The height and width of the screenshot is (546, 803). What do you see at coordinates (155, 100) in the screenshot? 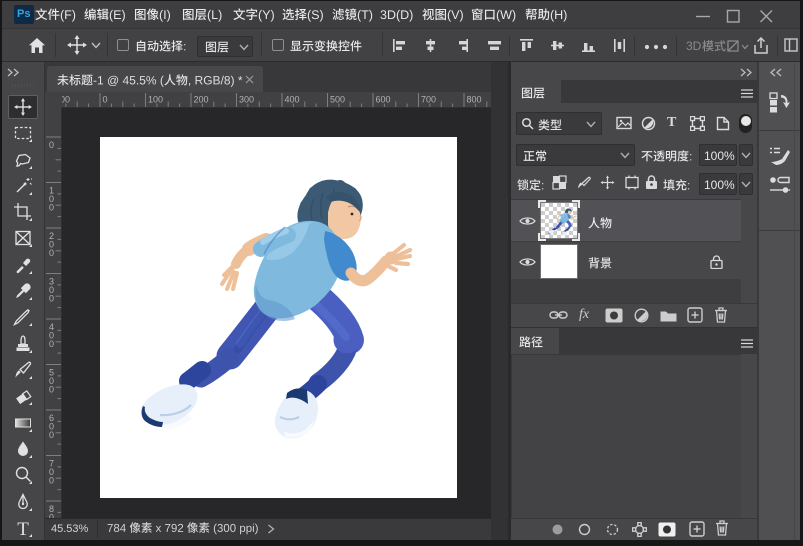
I see `svg-text: 100` at bounding box center [155, 100].